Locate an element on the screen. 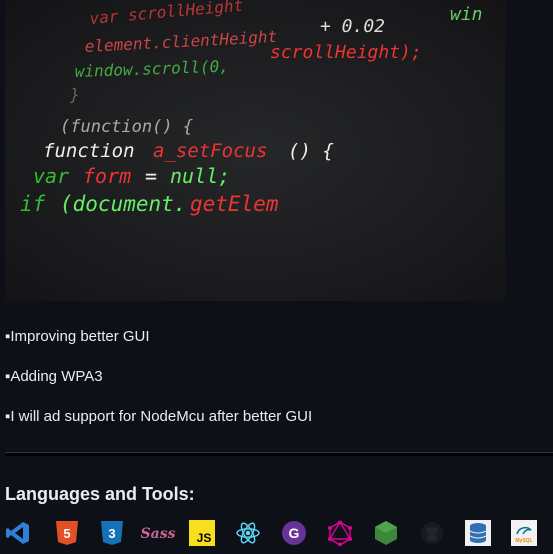 The height and width of the screenshot is (554, 553). code-line-6: var is located at coordinates (51, 176).